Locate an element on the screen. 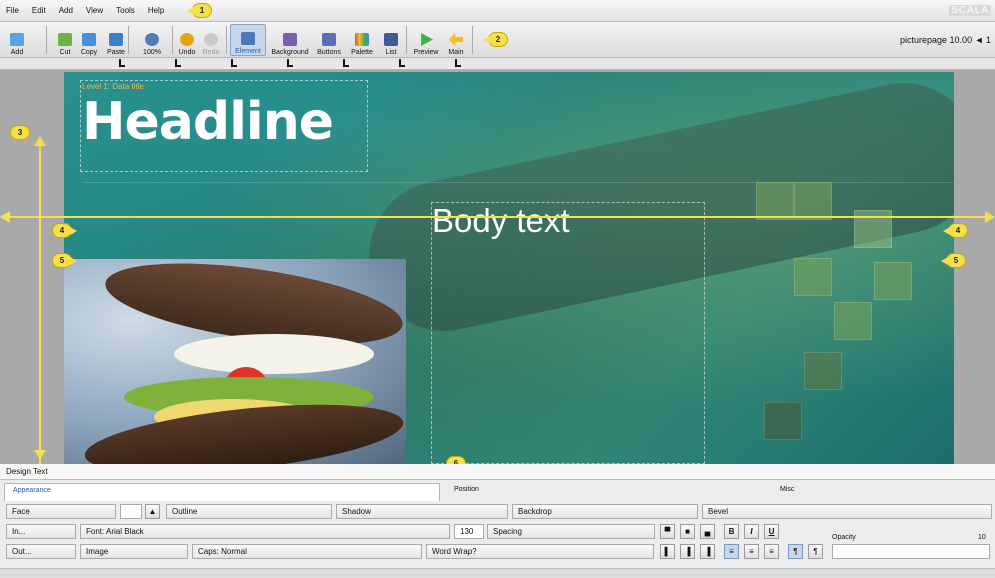 The height and width of the screenshot is (578, 995). copy-button: Copy is located at coordinates (89, 40).